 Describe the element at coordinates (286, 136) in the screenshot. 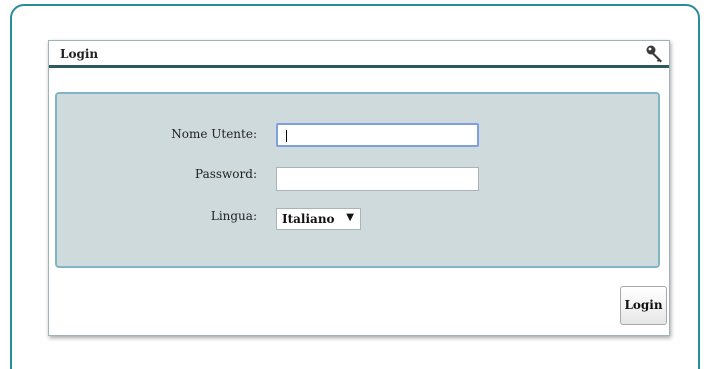

I see `text-caret` at that location.